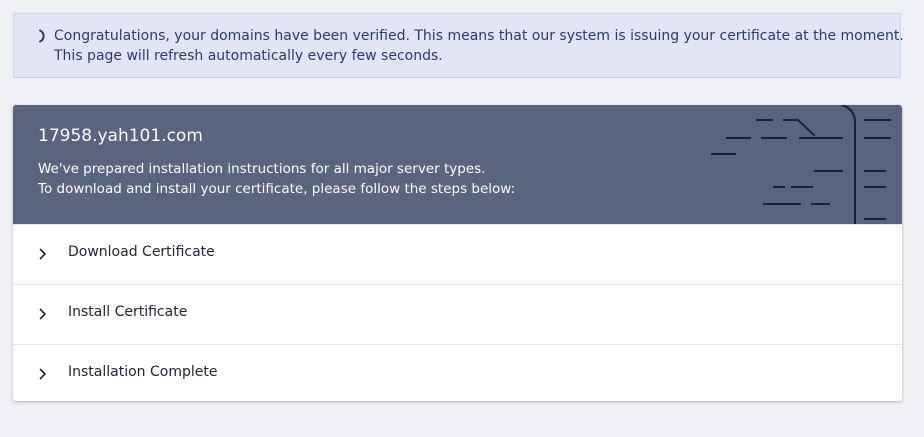  Describe the element at coordinates (801, 164) in the screenshot. I see `code-illustration-icon` at that location.